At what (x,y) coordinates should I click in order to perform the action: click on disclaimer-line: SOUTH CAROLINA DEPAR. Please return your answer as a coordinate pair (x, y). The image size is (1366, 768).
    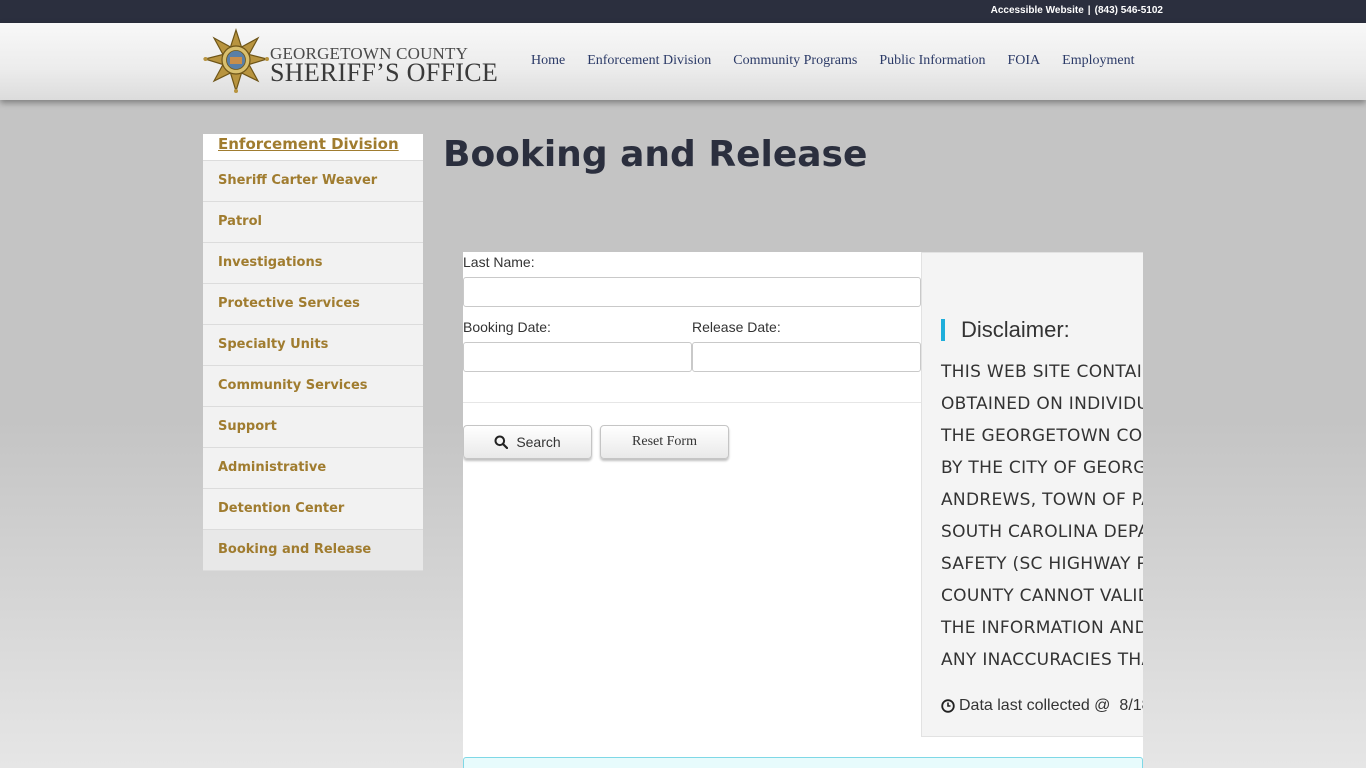
    Looking at the image, I should click on (1042, 532).